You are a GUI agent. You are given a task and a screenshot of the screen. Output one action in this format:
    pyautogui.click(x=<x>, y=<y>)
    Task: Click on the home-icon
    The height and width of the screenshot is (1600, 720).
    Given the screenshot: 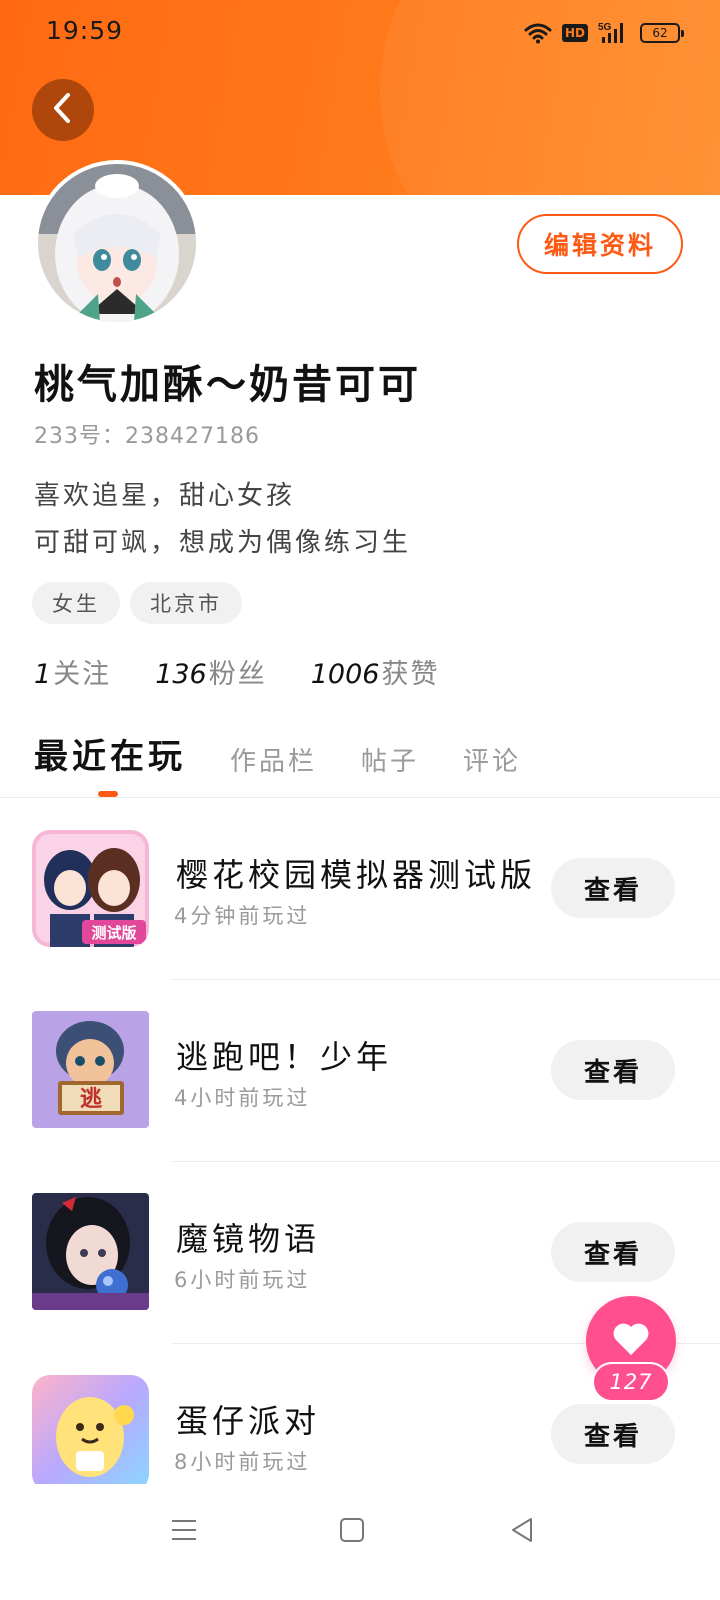 What is the action you would take?
    pyautogui.click(x=352, y=1530)
    